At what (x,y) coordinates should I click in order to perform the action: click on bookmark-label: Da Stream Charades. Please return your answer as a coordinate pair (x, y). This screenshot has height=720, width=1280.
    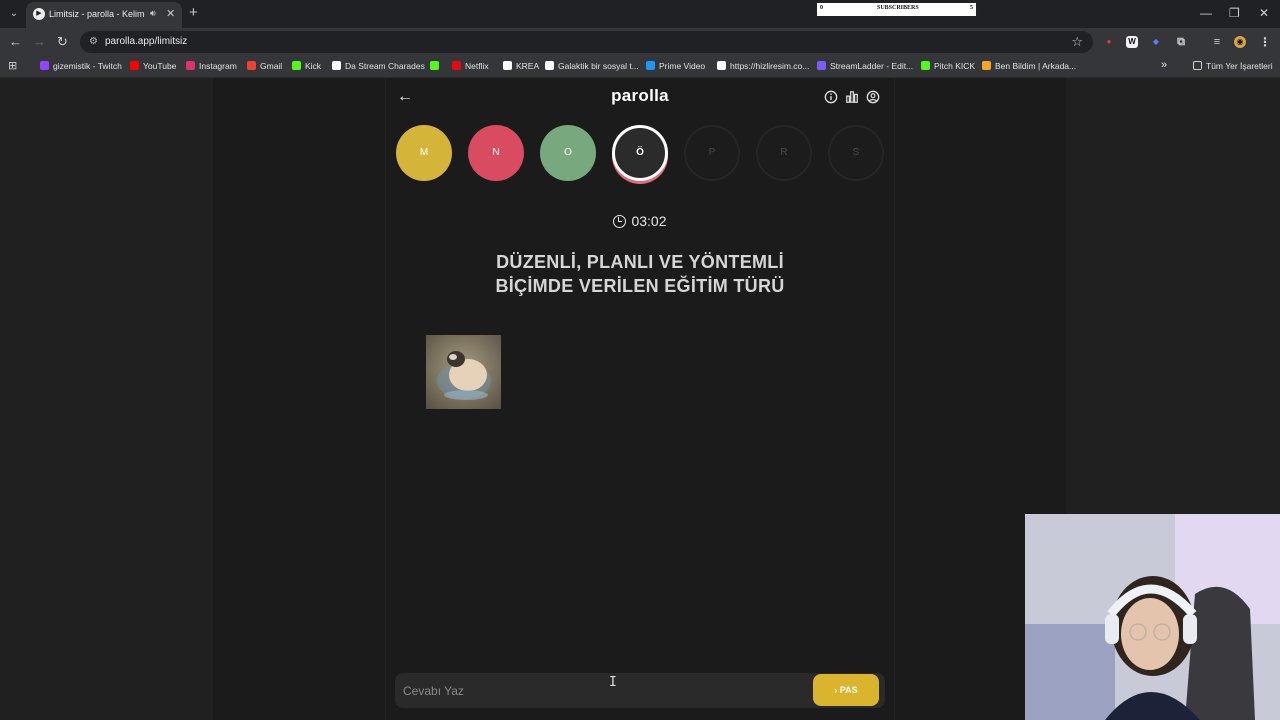
    Looking at the image, I should click on (385, 66).